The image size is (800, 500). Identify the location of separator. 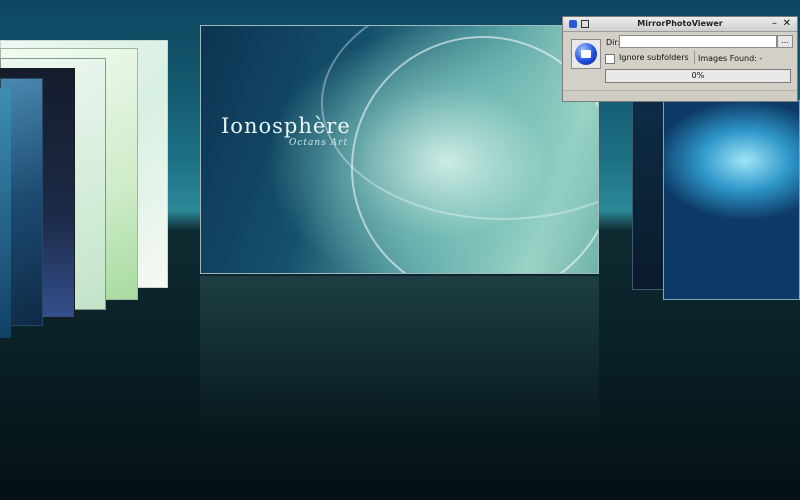
(694, 57).